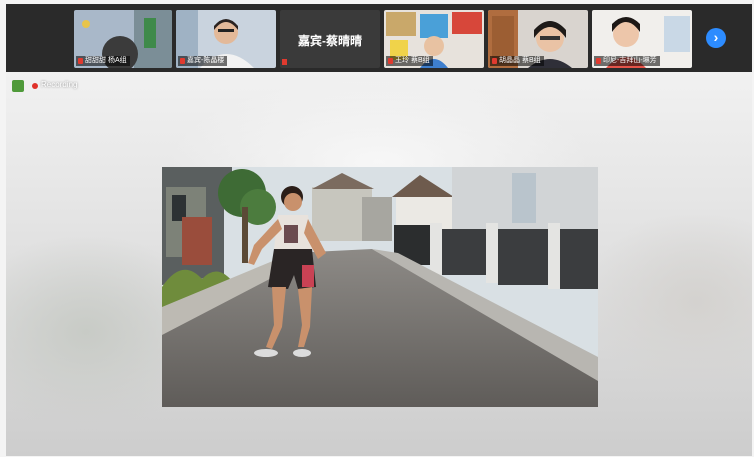 The height and width of the screenshot is (457, 754). Describe the element at coordinates (123, 39) in the screenshot. I see `participant-tile-1: 甜甜甜 杨A组` at that location.